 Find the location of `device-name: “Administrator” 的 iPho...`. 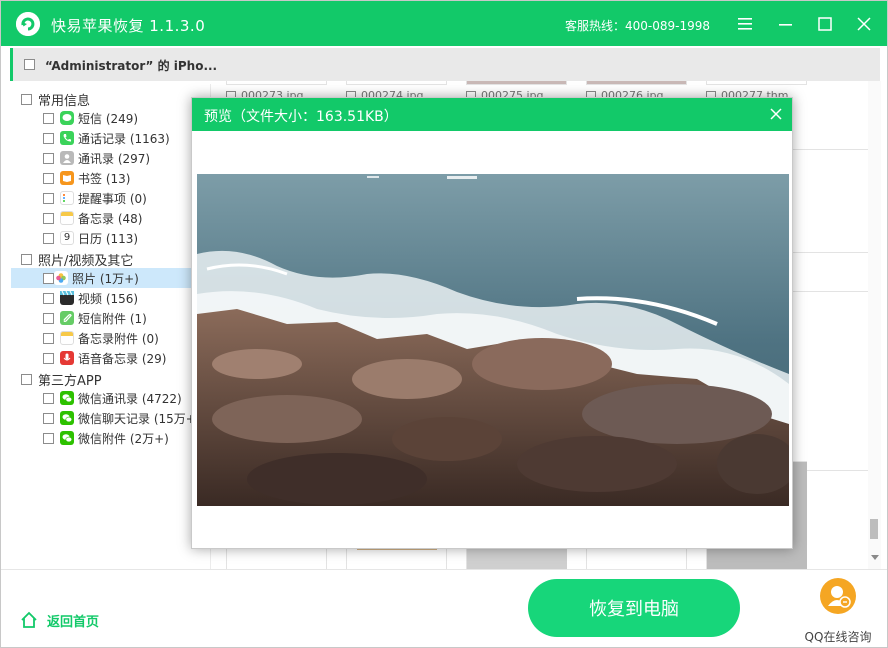

device-name: “Administrator” 的 iPho... is located at coordinates (131, 66).